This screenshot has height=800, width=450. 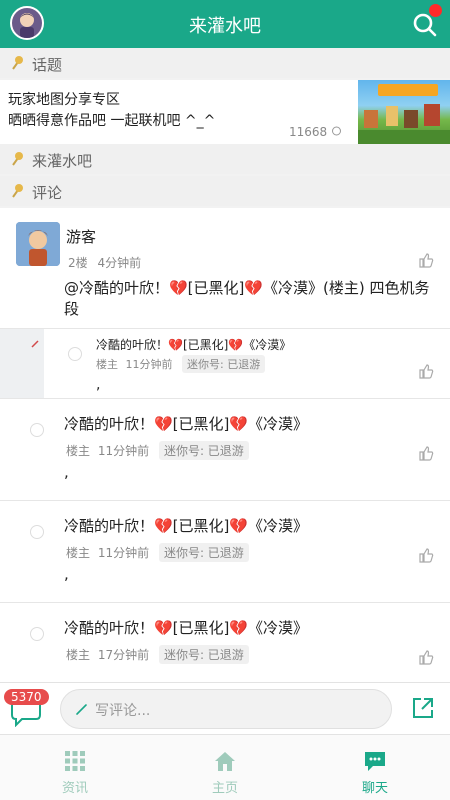 I want to click on topic-title: 玩家地图分享专区, so click(x=64, y=100).